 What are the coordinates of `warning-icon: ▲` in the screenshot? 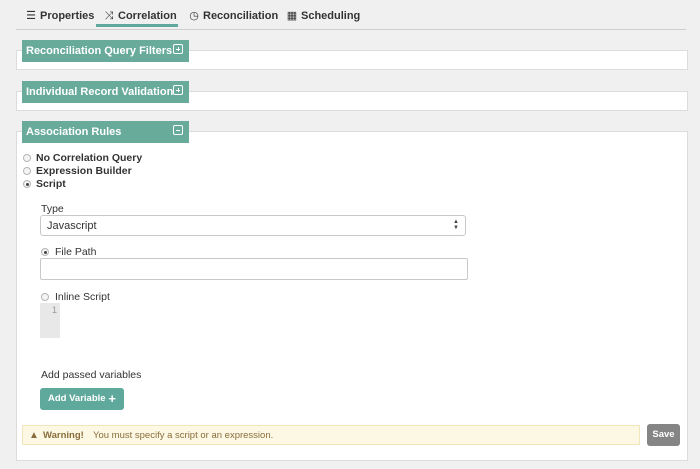 It's located at (34, 435).